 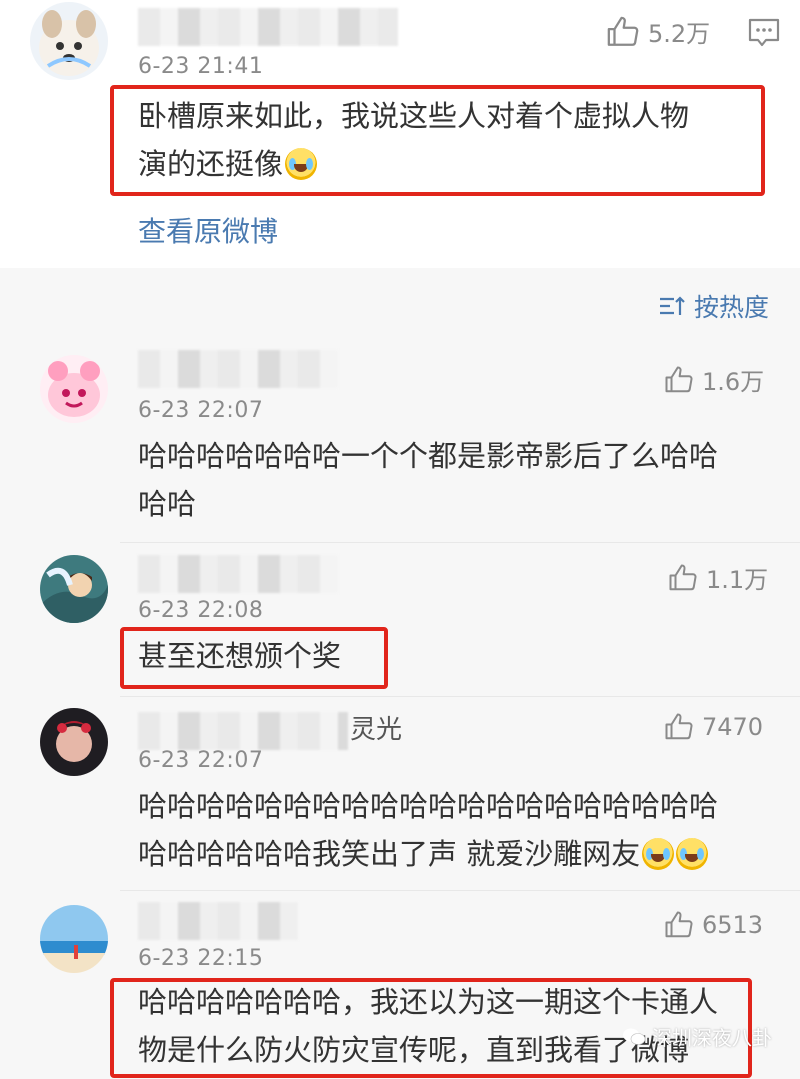 I want to click on comment-text-line-1: 甚至还想颁个奖, so click(x=240, y=656).